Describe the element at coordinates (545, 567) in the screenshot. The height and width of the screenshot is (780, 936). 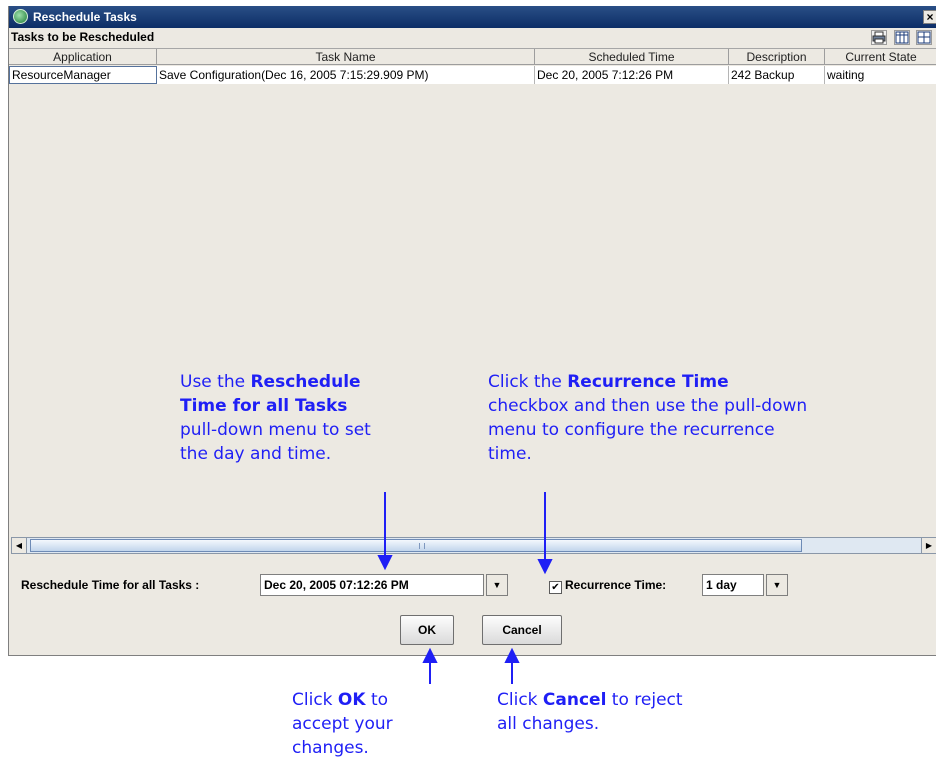
I see `recurrence-arrowhead-icon` at that location.